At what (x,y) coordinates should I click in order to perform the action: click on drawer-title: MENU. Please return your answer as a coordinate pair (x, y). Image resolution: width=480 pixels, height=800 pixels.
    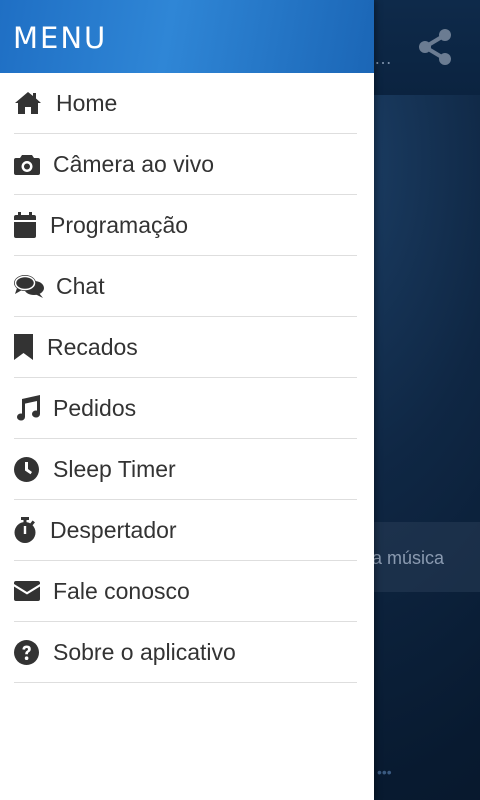
    Looking at the image, I should click on (60, 38).